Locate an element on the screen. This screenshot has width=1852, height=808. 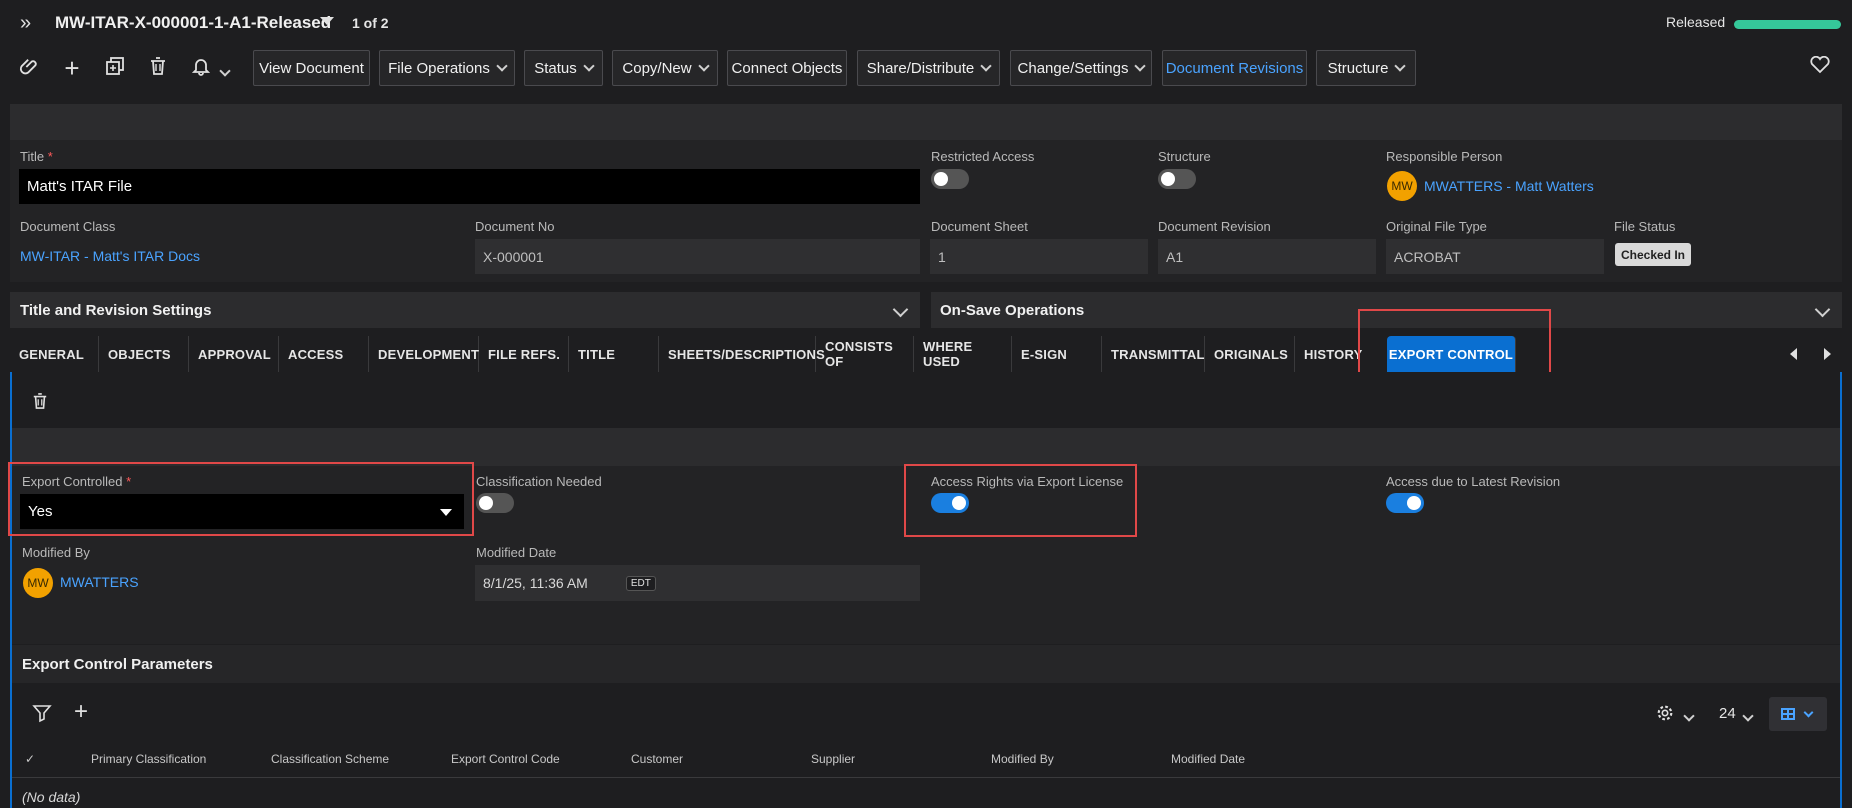
status-button: Status is located at coordinates (563, 68).